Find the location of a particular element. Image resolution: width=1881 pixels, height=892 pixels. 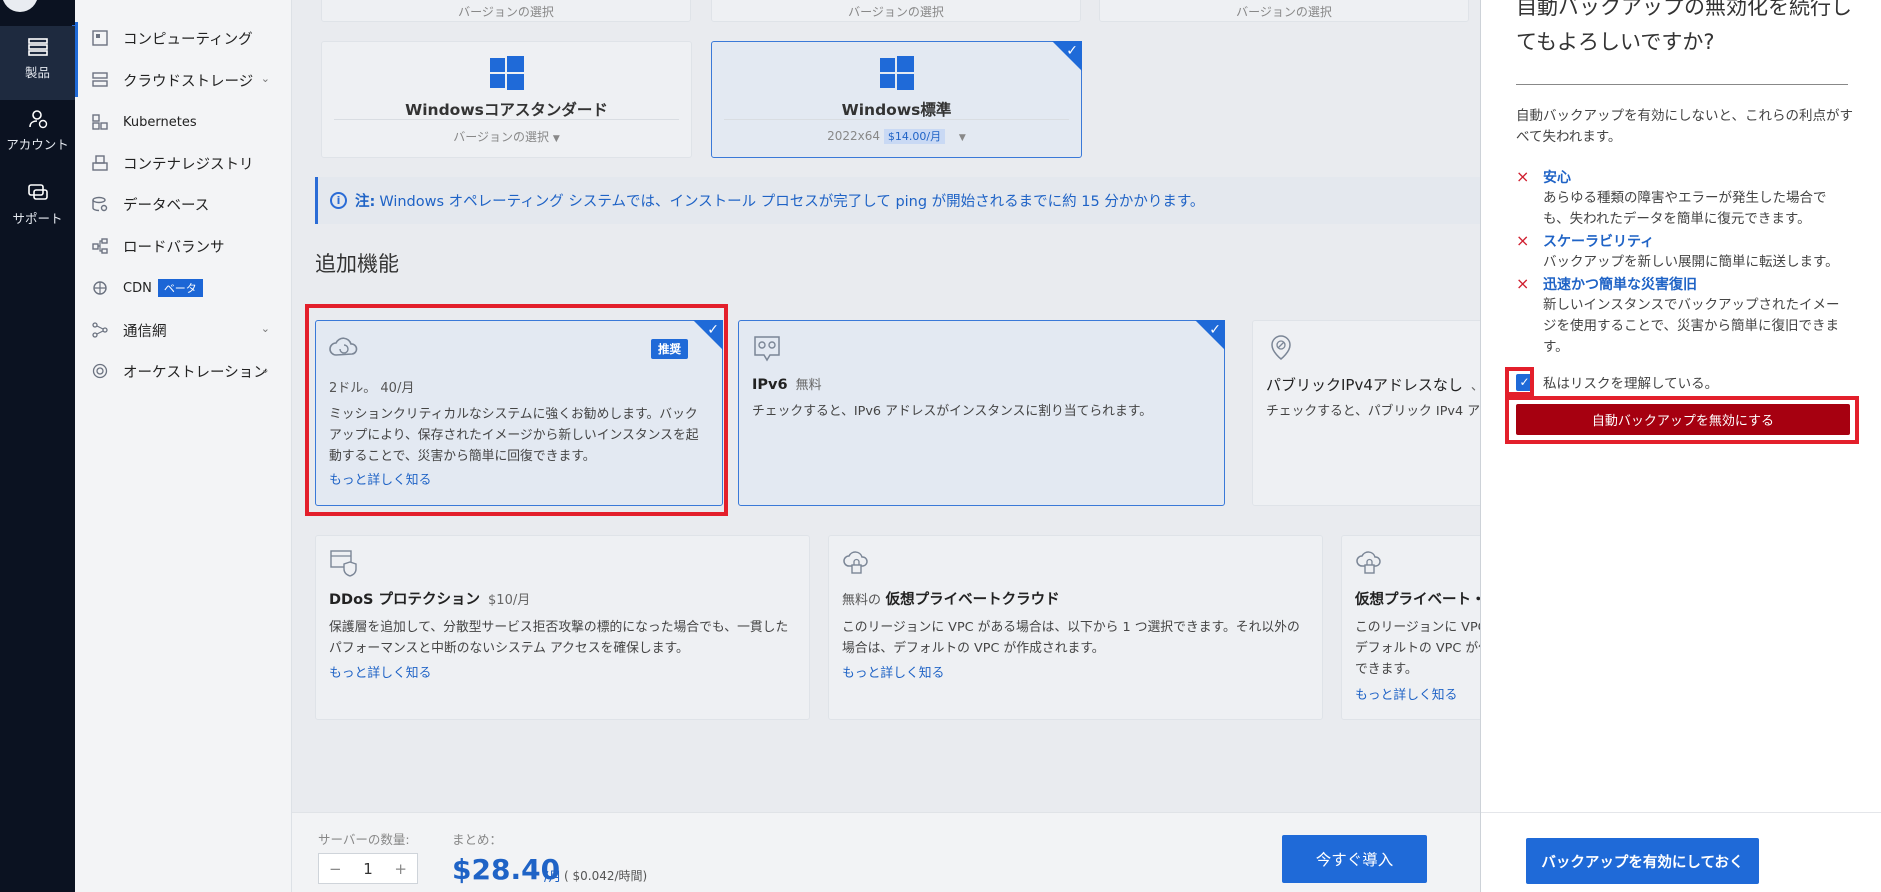

feature-desc: チェックすると、パブリック IPv4 アドレ is located at coordinates (1373, 411).